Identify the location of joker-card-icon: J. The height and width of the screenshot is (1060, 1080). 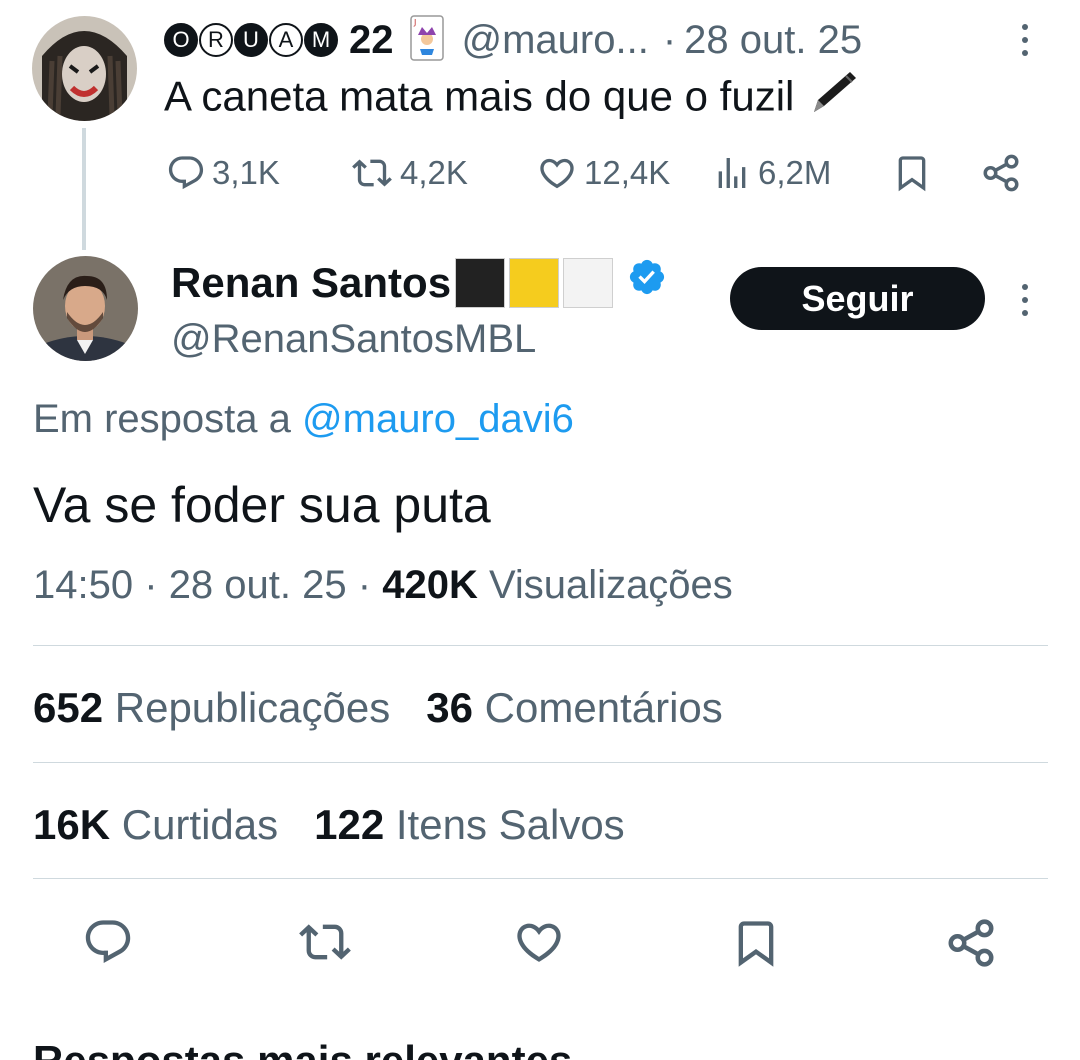
(426, 40).